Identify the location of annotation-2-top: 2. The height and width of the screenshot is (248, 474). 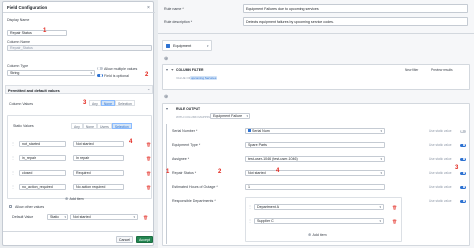
(147, 75).